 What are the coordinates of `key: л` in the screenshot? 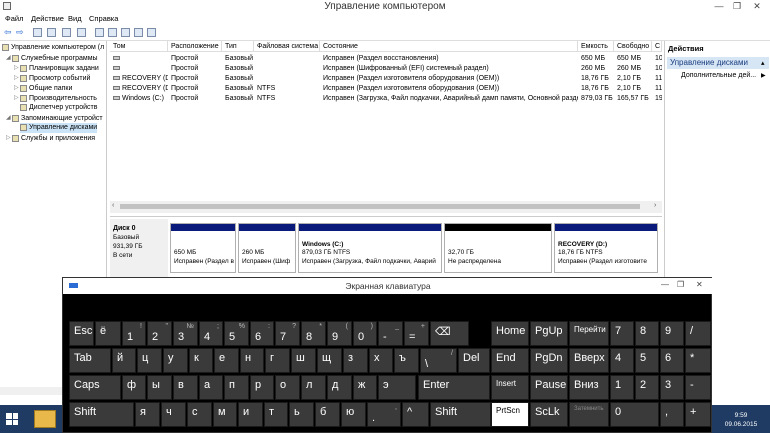 It's located at (313, 387).